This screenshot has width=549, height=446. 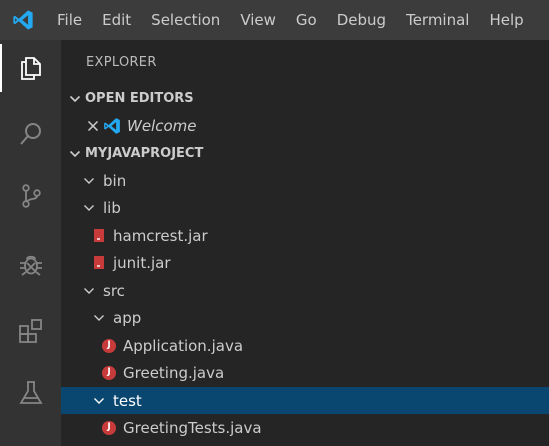 What do you see at coordinates (305, 317) in the screenshot?
I see `tree-folder-app: app` at bounding box center [305, 317].